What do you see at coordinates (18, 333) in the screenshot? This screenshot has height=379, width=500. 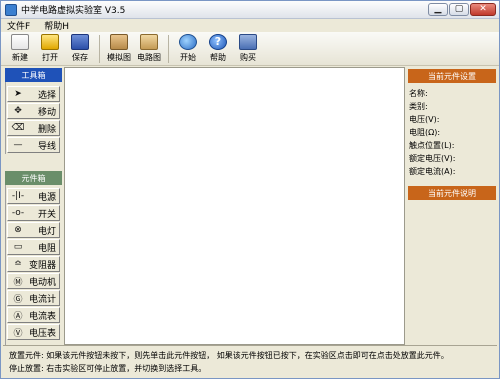 I see `voltmeter-icon: Ⓥ` at bounding box center [18, 333].